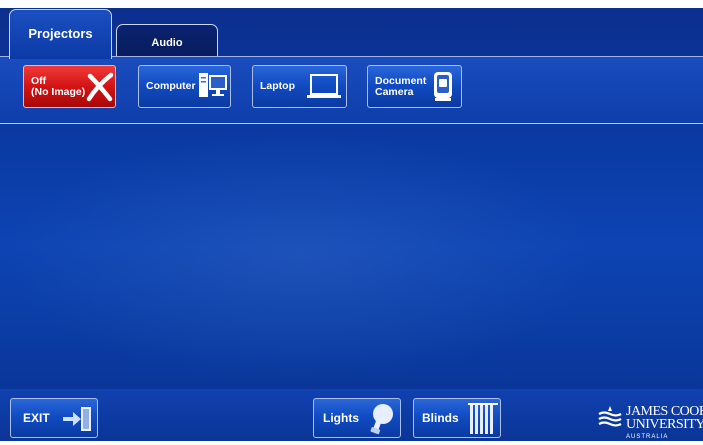  I want to click on logo-line-2: UNIVERSITY, so click(664, 424).